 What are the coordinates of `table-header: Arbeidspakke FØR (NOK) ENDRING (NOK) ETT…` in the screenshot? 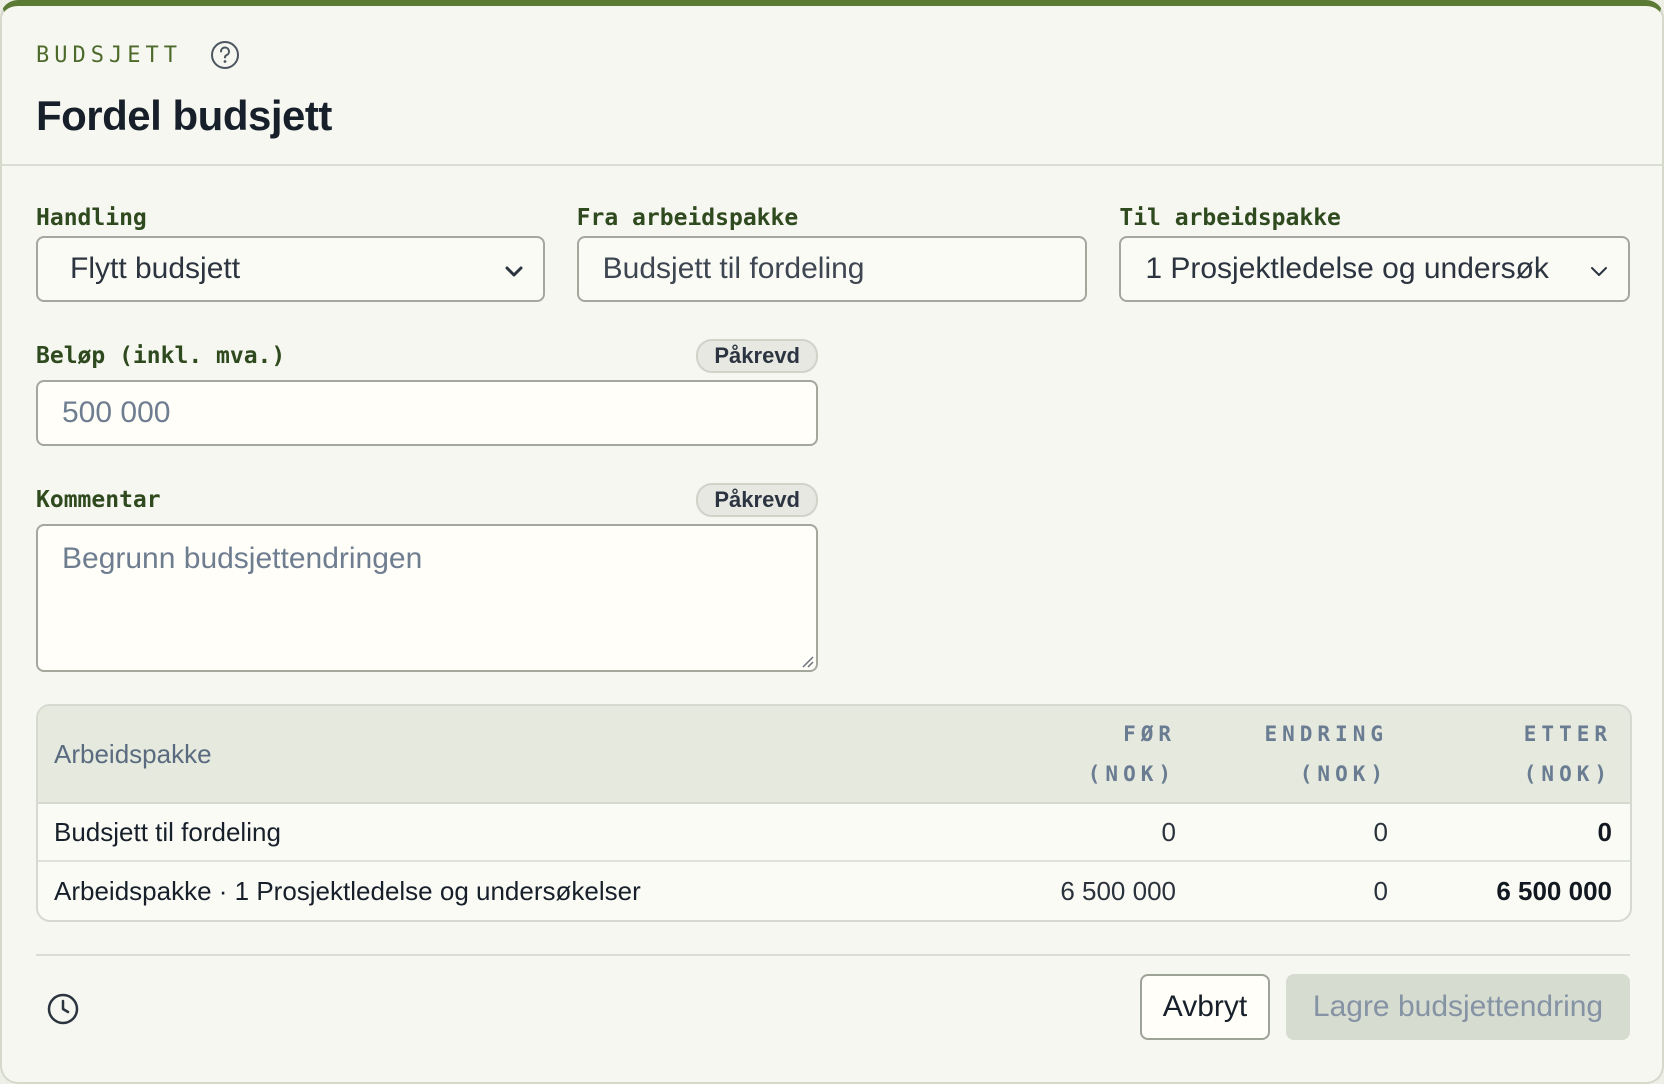 It's located at (834, 755).